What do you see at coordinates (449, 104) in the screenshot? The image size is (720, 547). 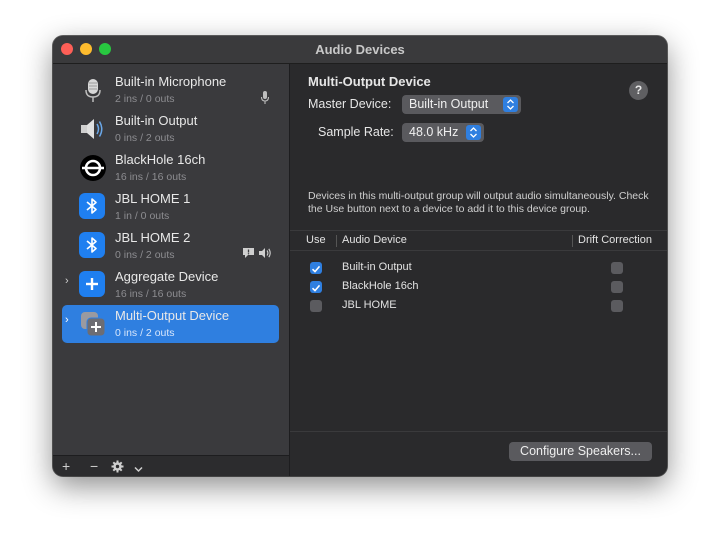 I see `master-device-value: Built-in Output` at bounding box center [449, 104].